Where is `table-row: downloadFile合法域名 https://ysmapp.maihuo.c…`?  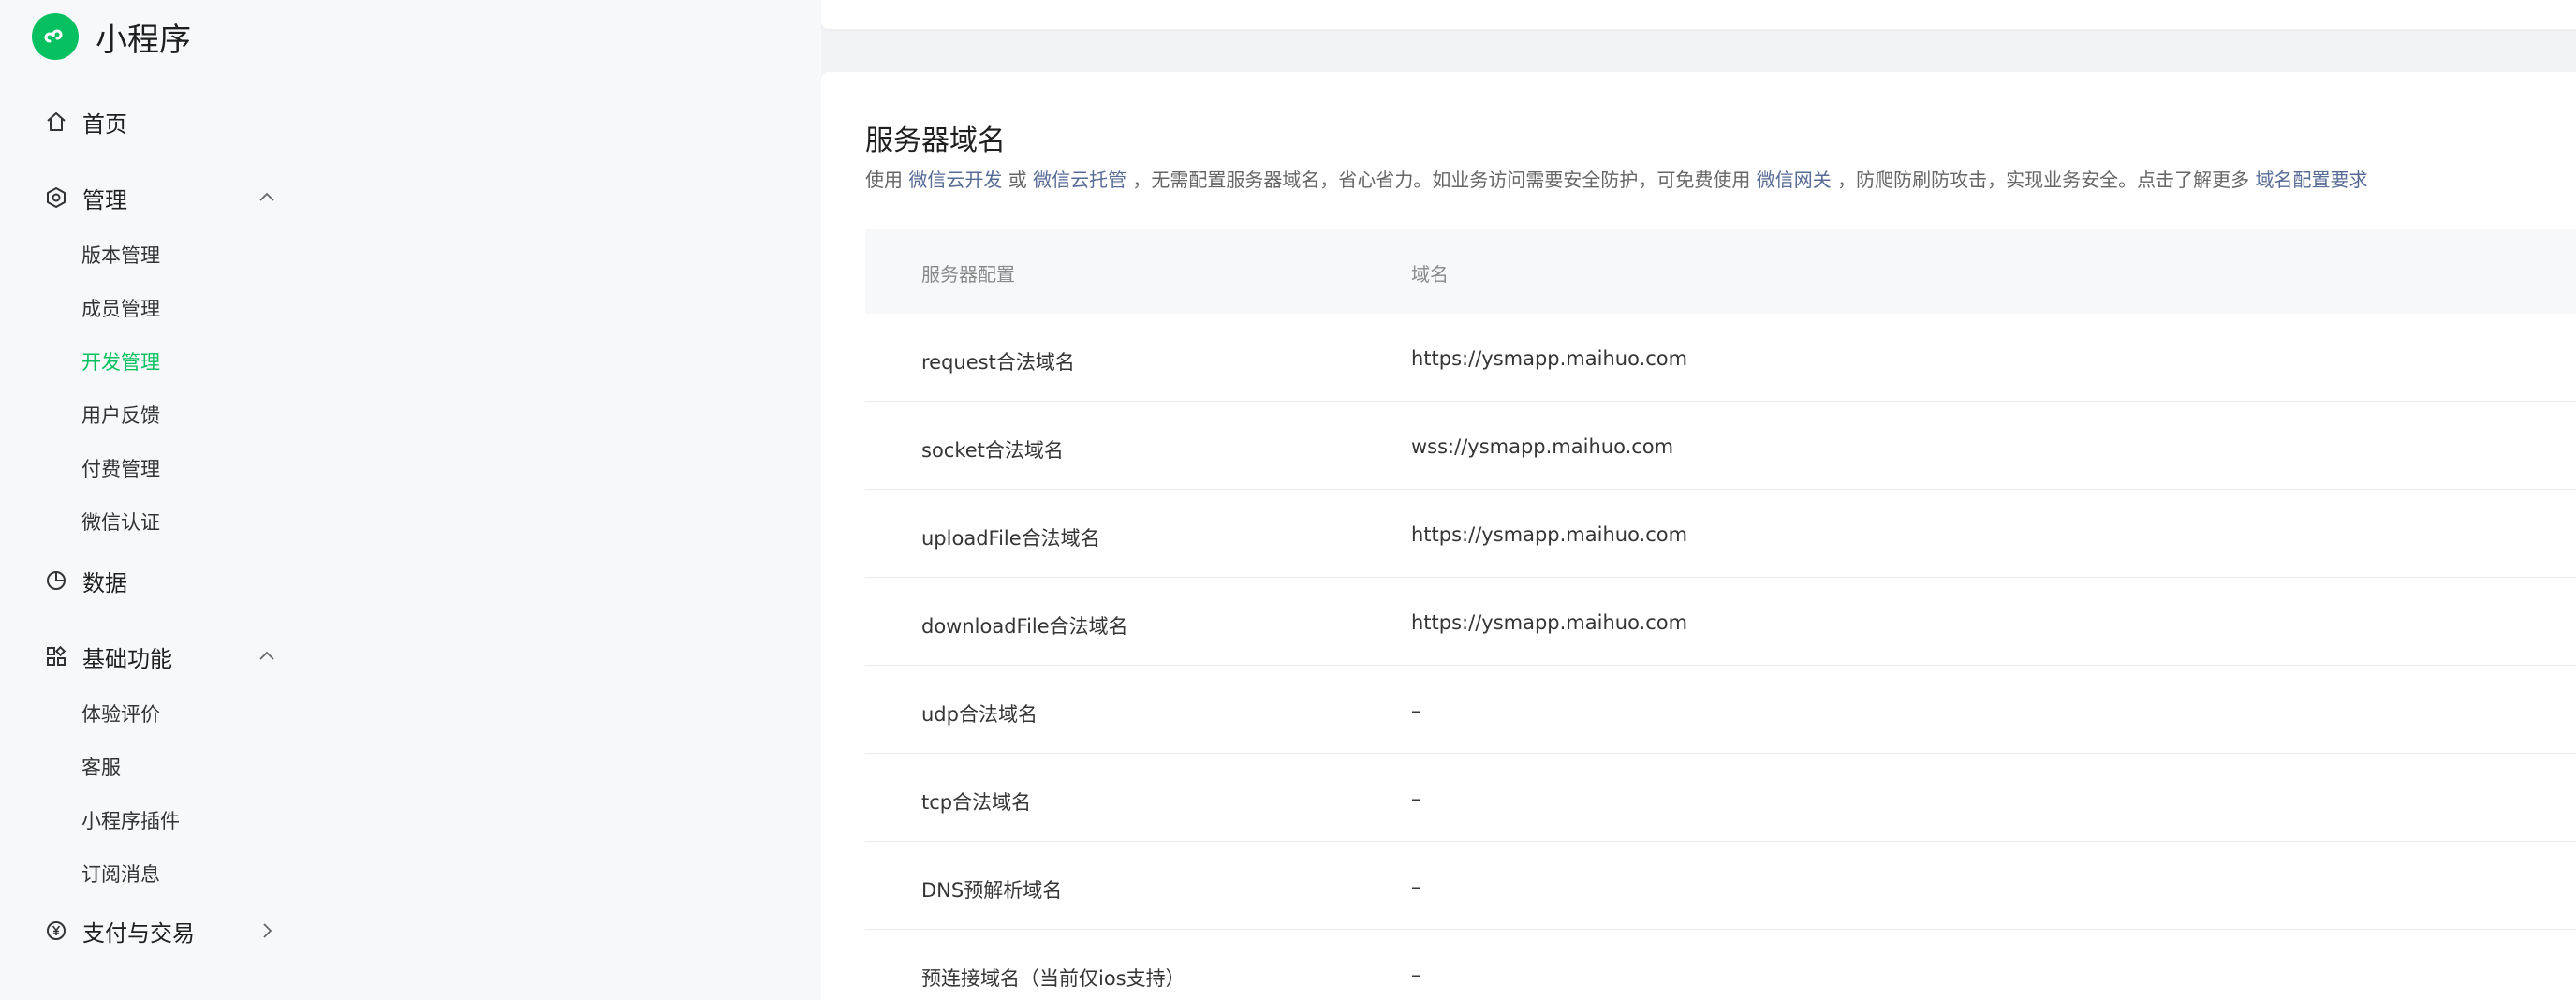 table-row: downloadFile合法域名 https://ysmapp.maihuo.c… is located at coordinates (1720, 622).